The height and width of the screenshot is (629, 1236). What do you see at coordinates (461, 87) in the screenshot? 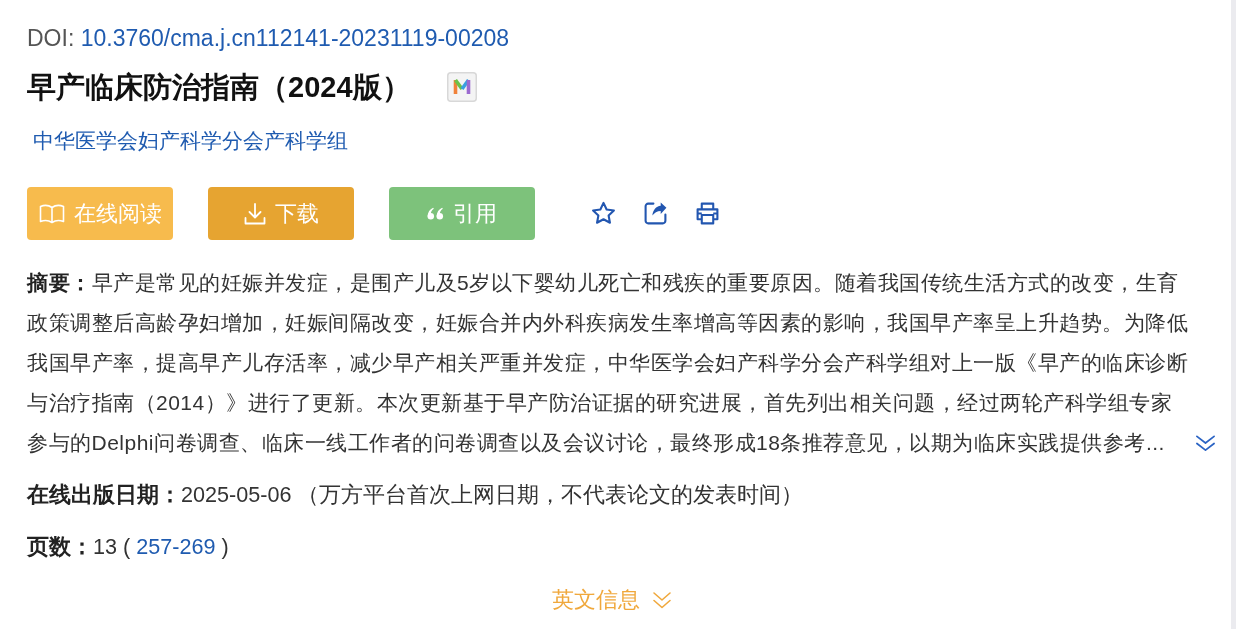
I see `m-logo-icon` at bounding box center [461, 87].